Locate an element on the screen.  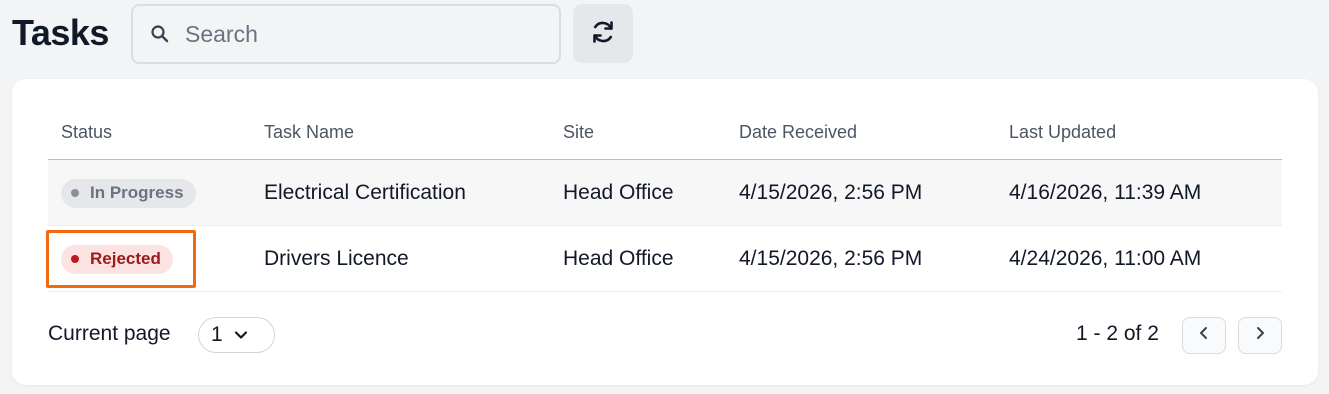
status-badge: Rejected is located at coordinates (117, 259).